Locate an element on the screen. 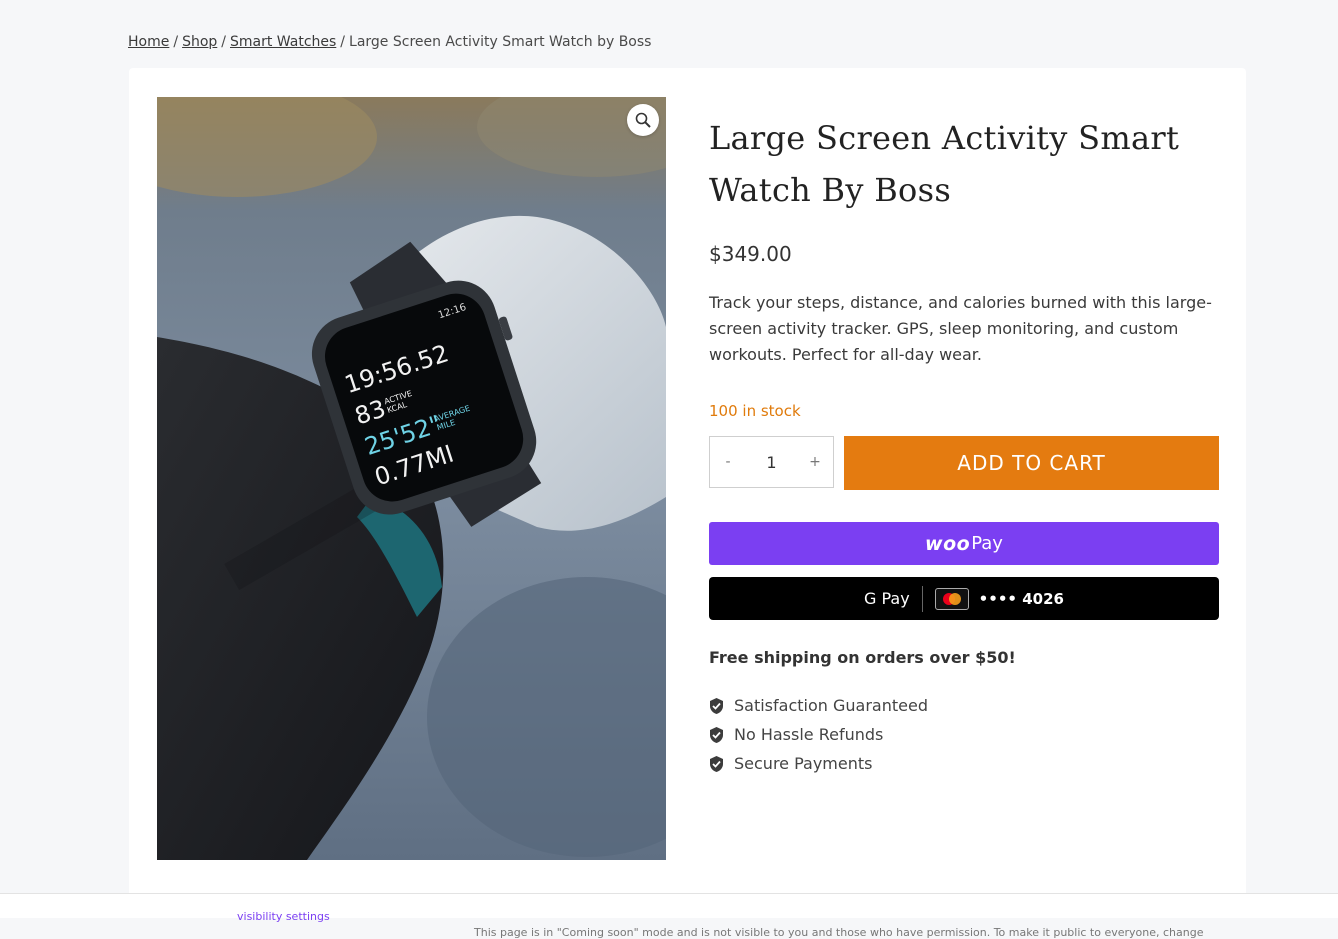  breadcrumb-home: Home is located at coordinates (148, 42).